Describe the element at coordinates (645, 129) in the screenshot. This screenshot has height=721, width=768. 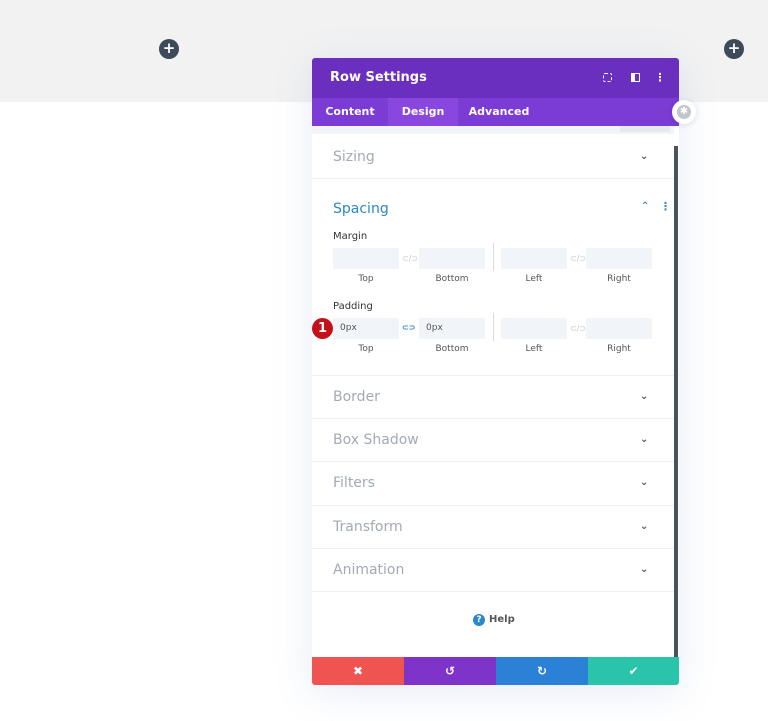
I see `settings-toolbar-tab` at that location.